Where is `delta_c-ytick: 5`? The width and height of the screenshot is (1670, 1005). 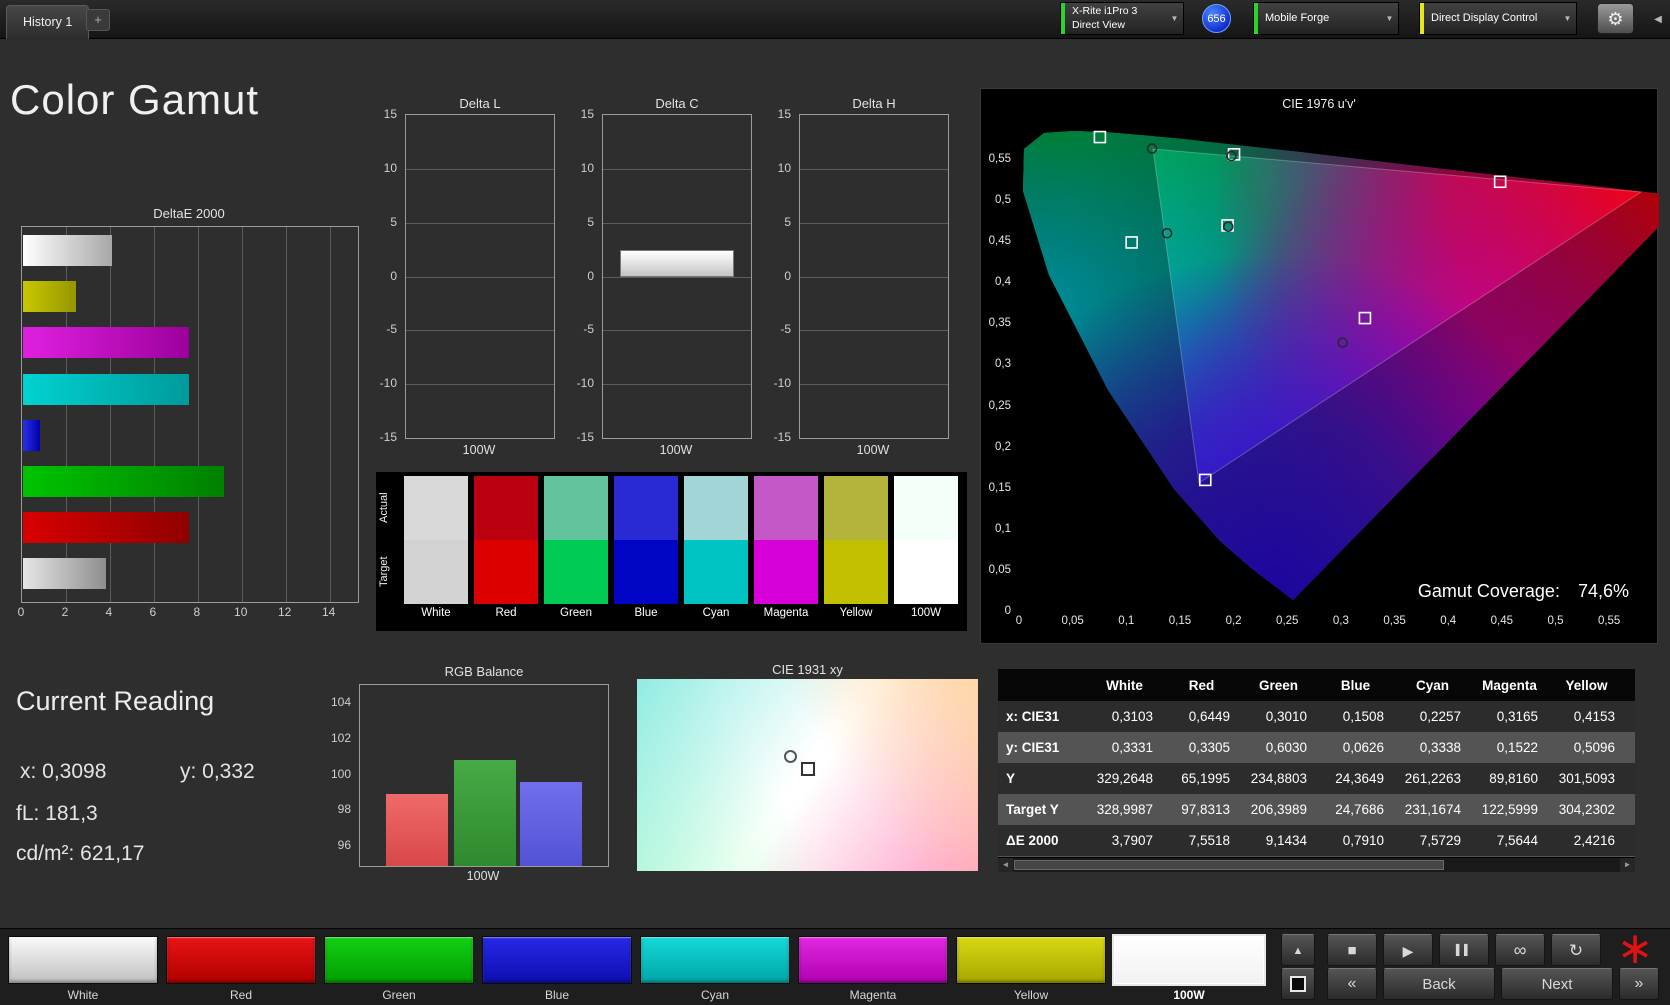
delta_c-ytick: 5 is located at coordinates (590, 221).